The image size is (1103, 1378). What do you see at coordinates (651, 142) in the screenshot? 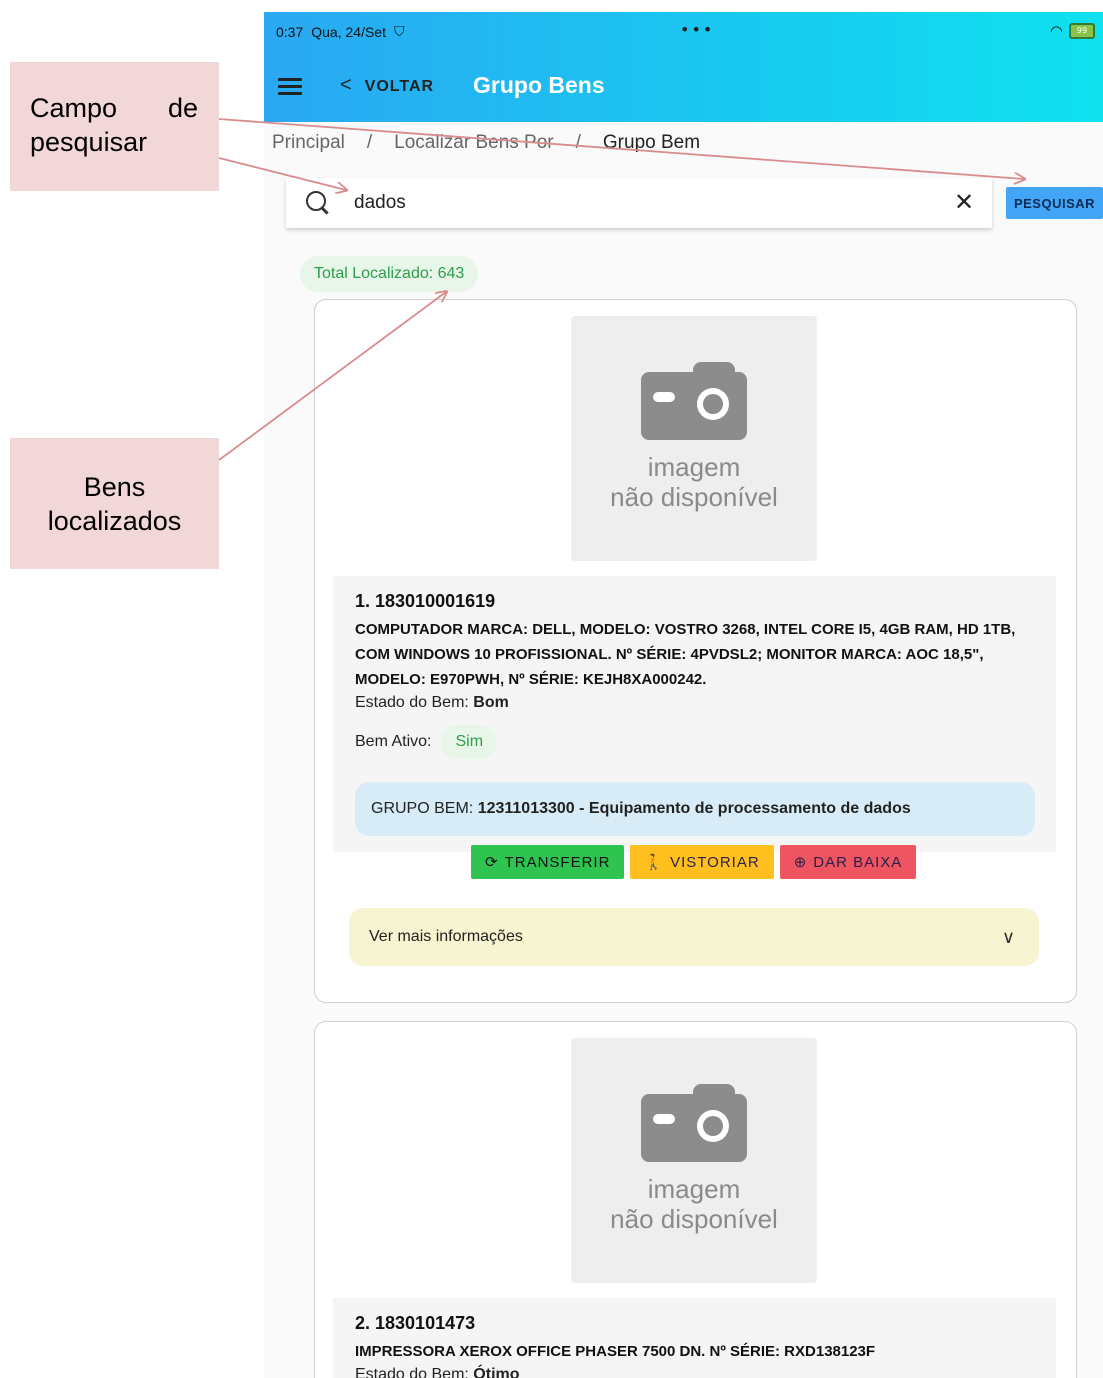
I see `breadcrumb-item-current: Grupo Bem` at bounding box center [651, 142].